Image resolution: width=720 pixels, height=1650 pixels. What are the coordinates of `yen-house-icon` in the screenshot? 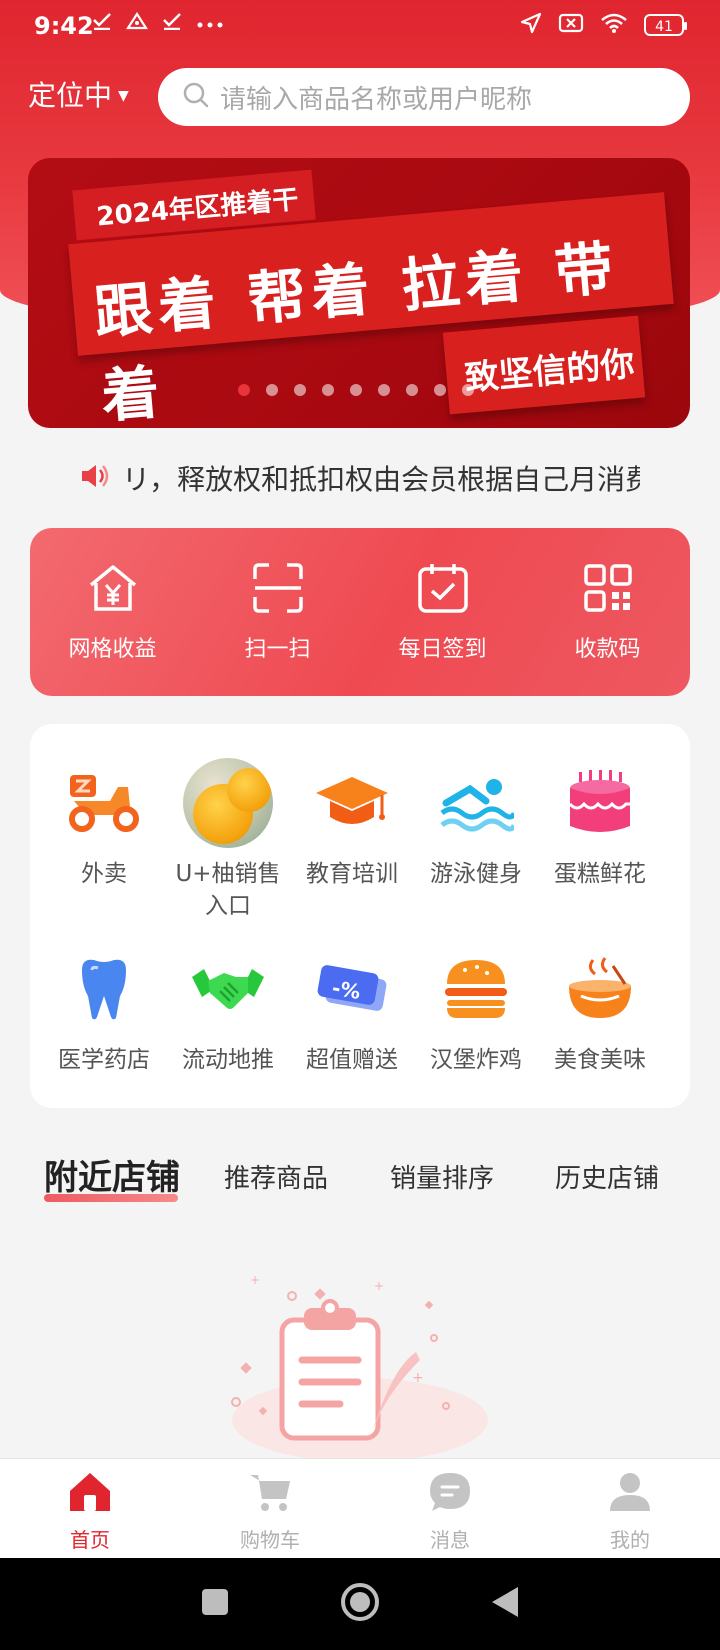 It's located at (113, 596).